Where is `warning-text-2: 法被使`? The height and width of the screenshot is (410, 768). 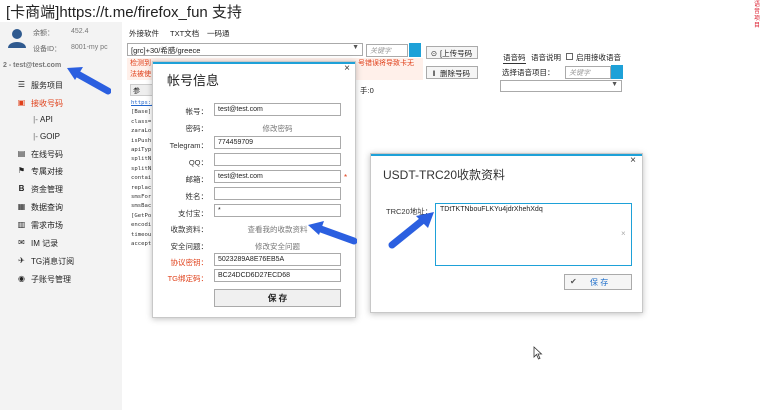 warning-text-2: 法被使 is located at coordinates (140, 74).